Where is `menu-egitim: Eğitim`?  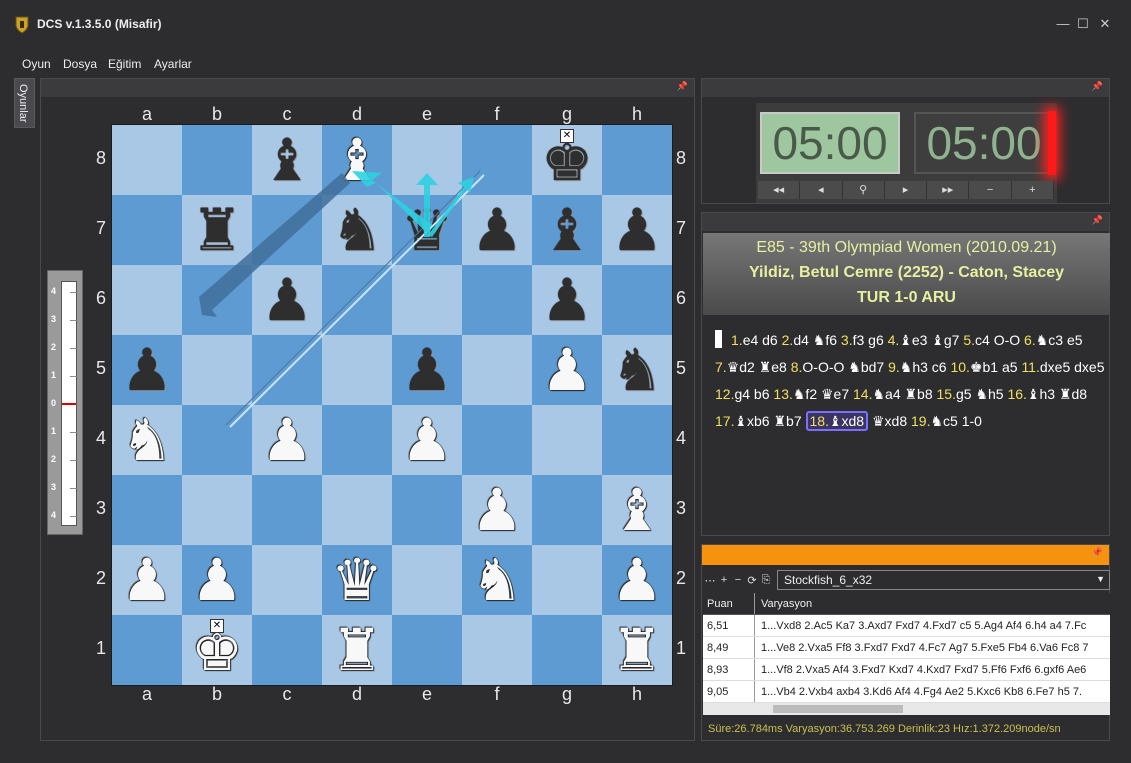 menu-egitim: Eğitim is located at coordinates (124, 64).